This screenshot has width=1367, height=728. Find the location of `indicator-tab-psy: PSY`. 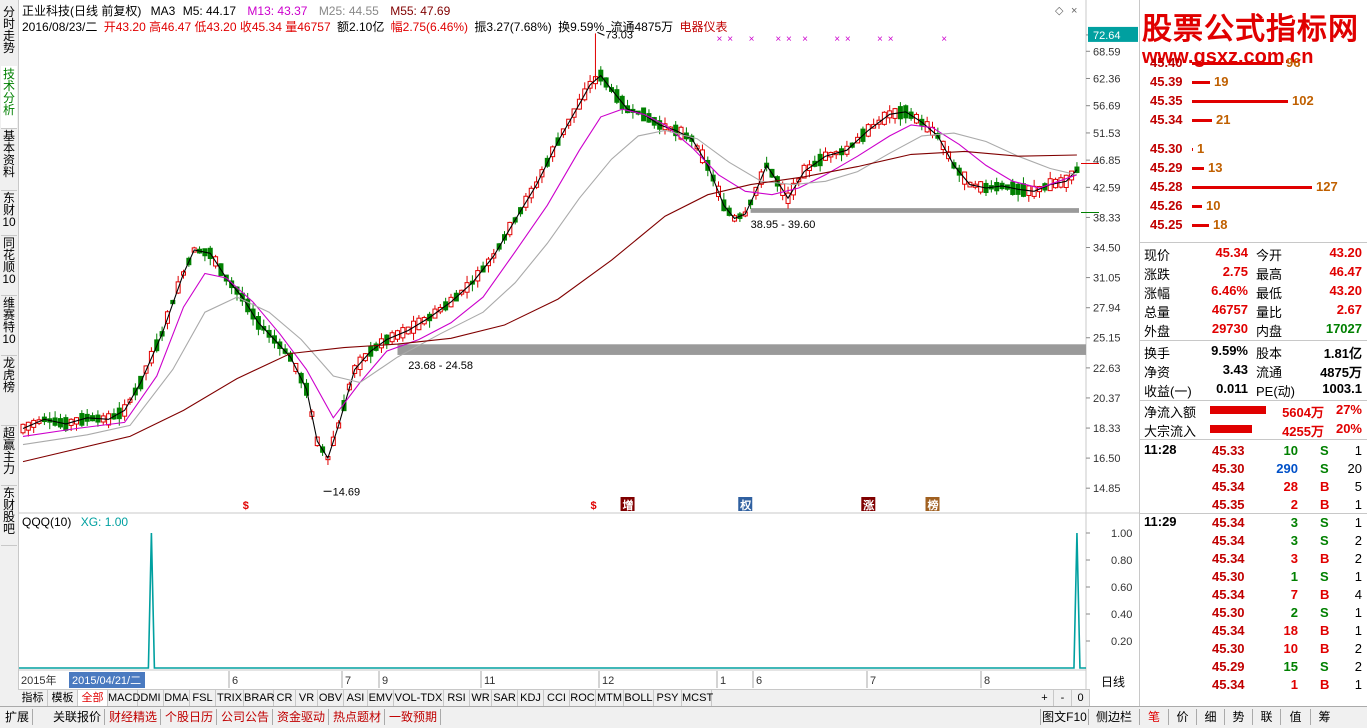

indicator-tab-psy: PSY is located at coordinates (668, 698).